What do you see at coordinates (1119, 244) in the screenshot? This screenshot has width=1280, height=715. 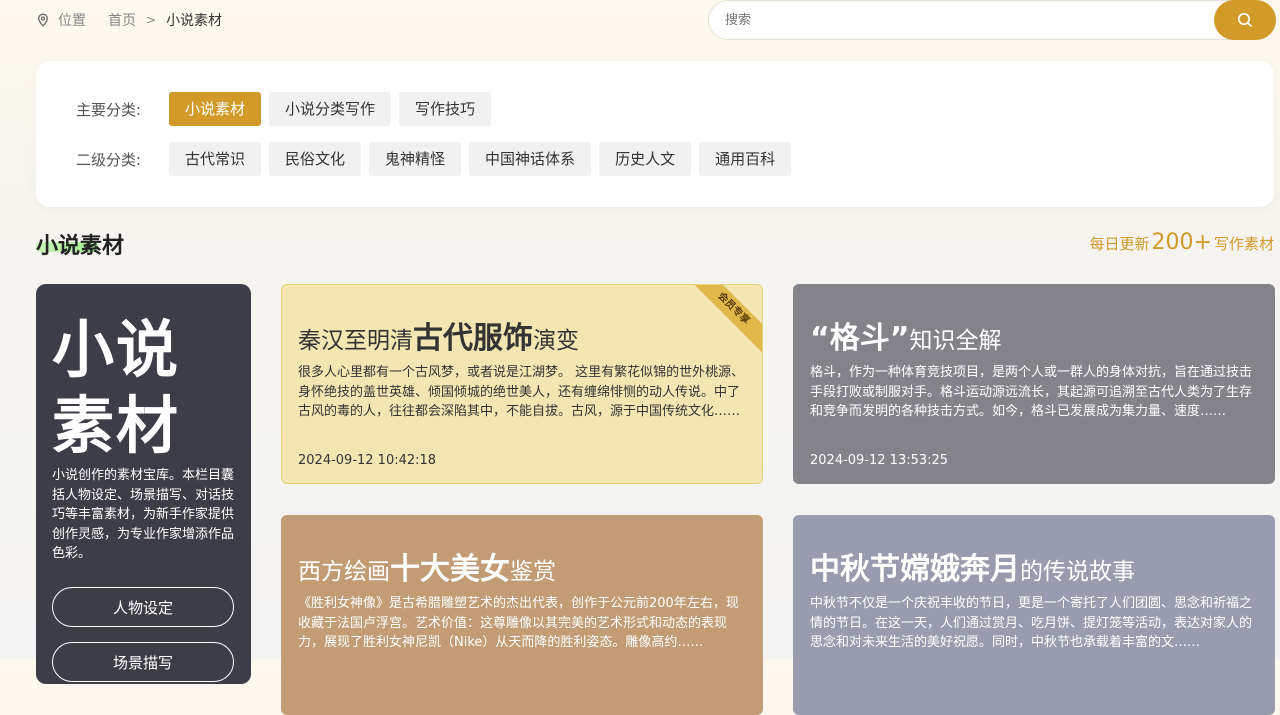 I see `update-prefix: 每日更新` at bounding box center [1119, 244].